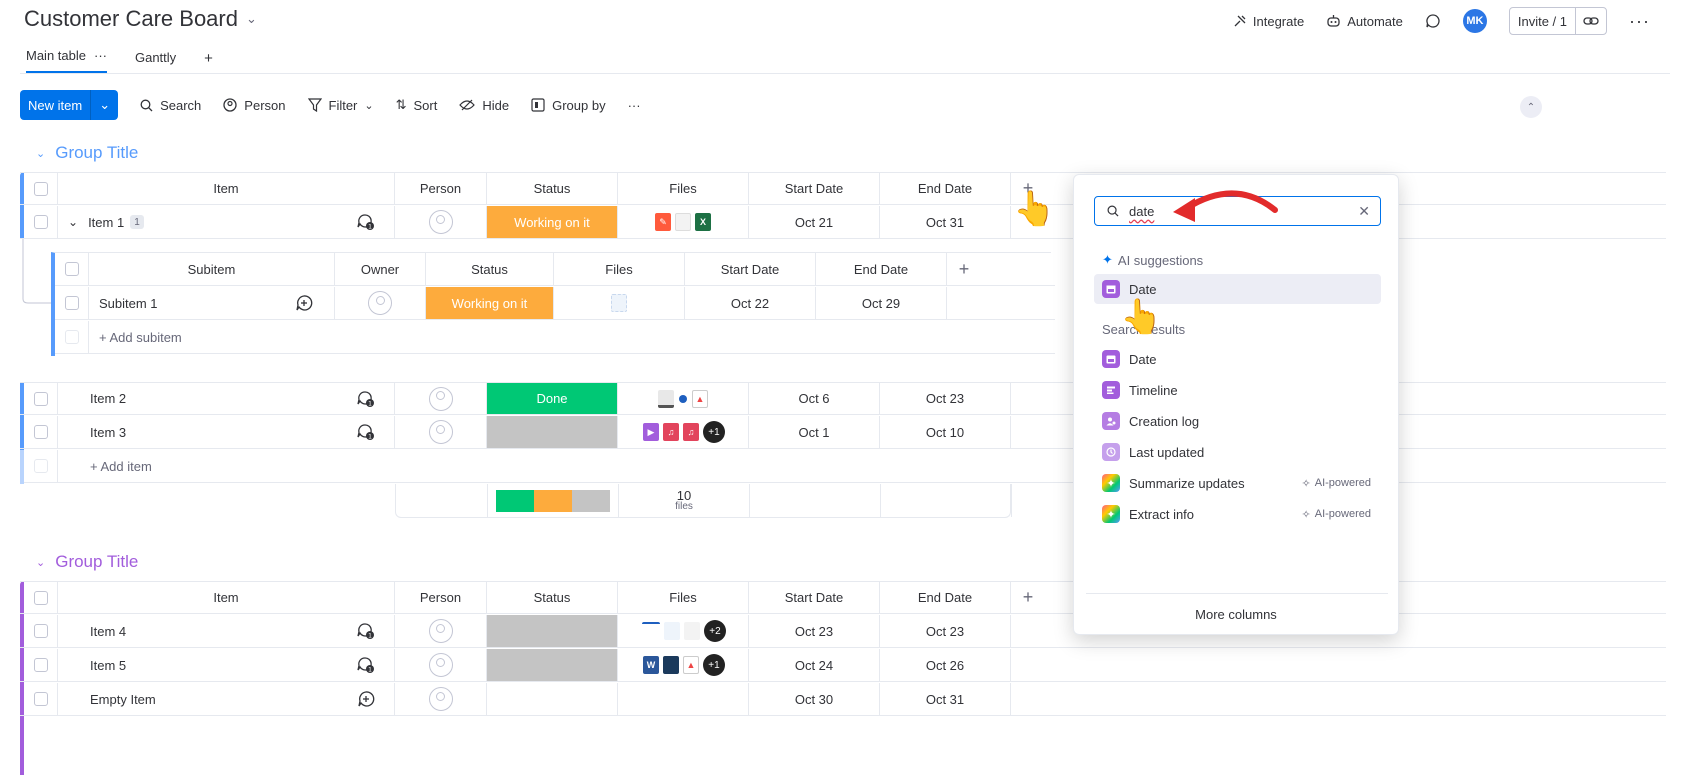 The image size is (1686, 775). I want to click on collapse-header-button: ⌃, so click(1531, 107).